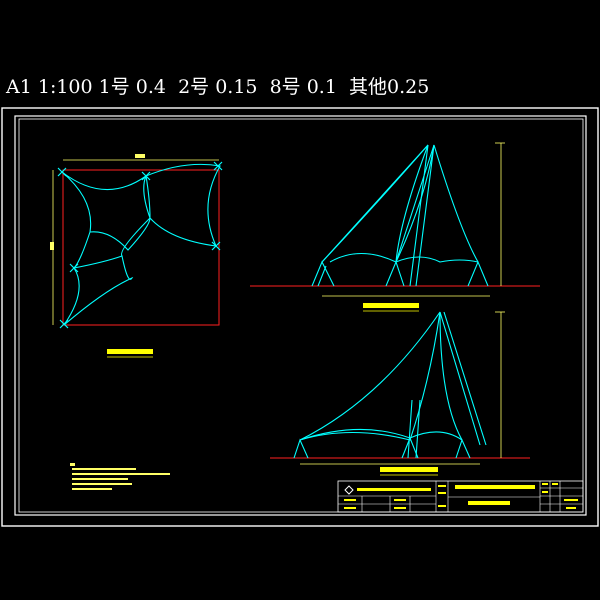 This screenshot has height=600, width=600. Describe the element at coordinates (120, 213) in the screenshot. I see `plan-membrane-edge` at that location.